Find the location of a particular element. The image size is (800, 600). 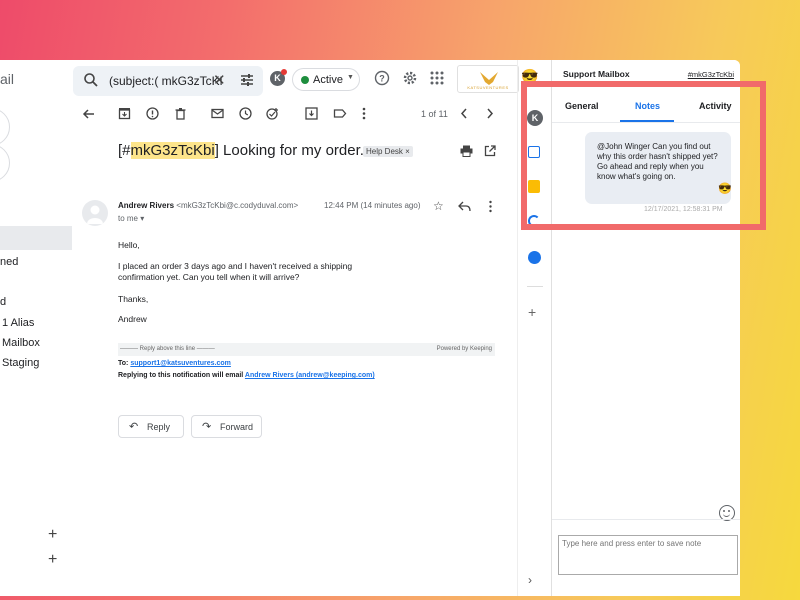

forward-icon: ↷ is located at coordinates (207, 427).